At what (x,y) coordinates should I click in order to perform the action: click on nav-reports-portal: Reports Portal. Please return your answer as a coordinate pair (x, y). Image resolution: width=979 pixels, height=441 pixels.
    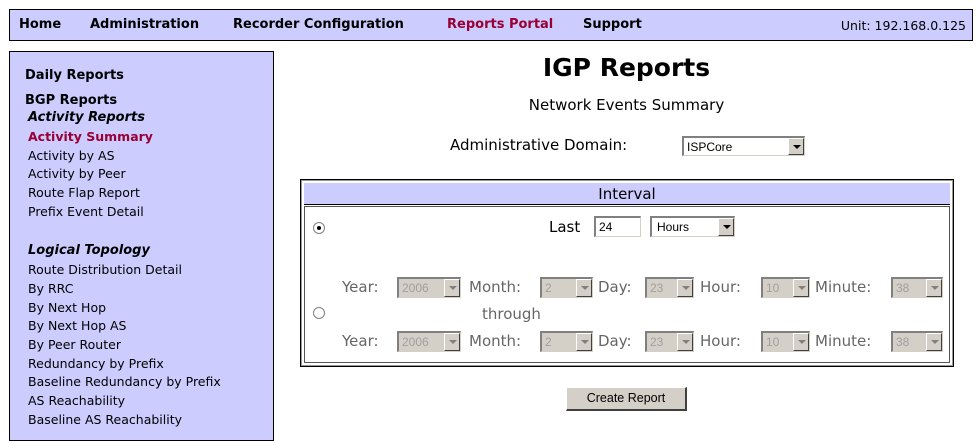
    Looking at the image, I should click on (500, 24).